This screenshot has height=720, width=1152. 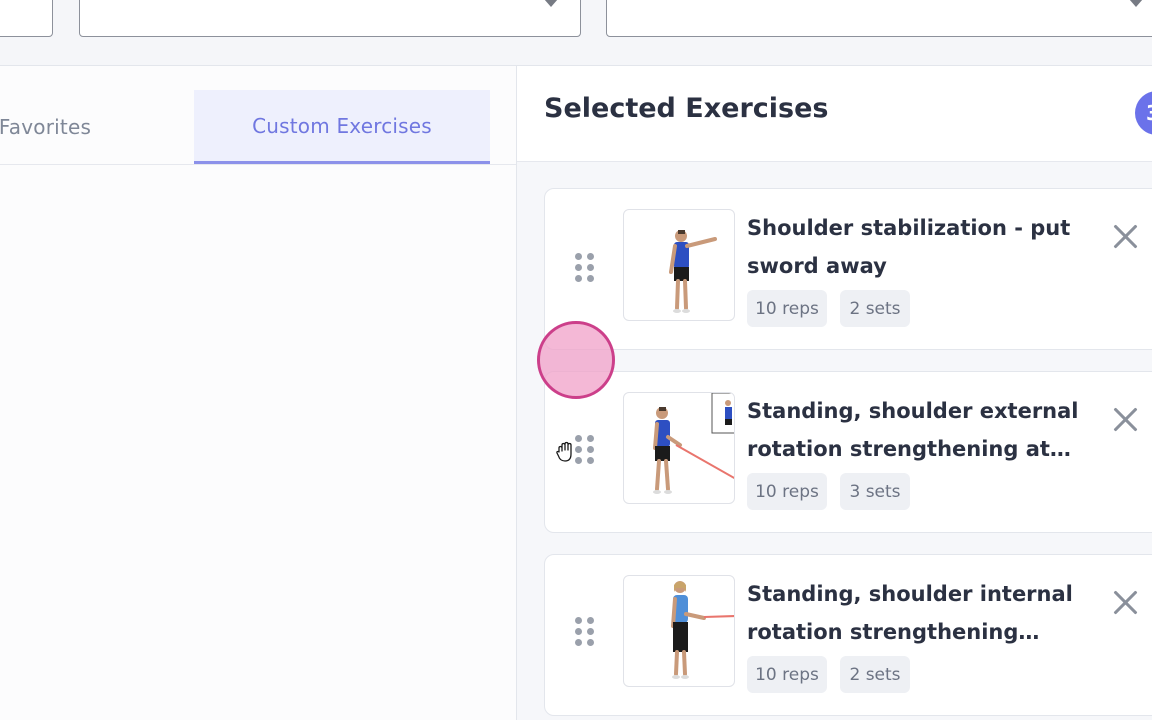 What do you see at coordinates (330, 18) in the screenshot?
I see `filter-dropdown-b` at bounding box center [330, 18].